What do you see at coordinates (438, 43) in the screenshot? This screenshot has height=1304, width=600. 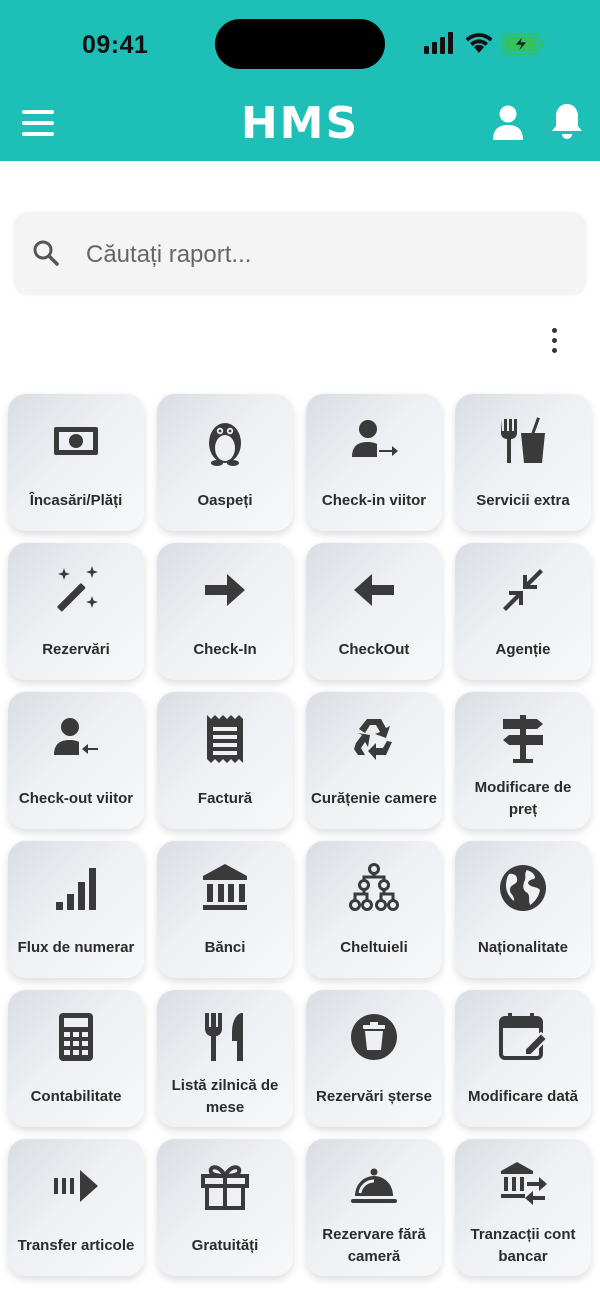 I see `cellular-signal-icon` at bounding box center [438, 43].